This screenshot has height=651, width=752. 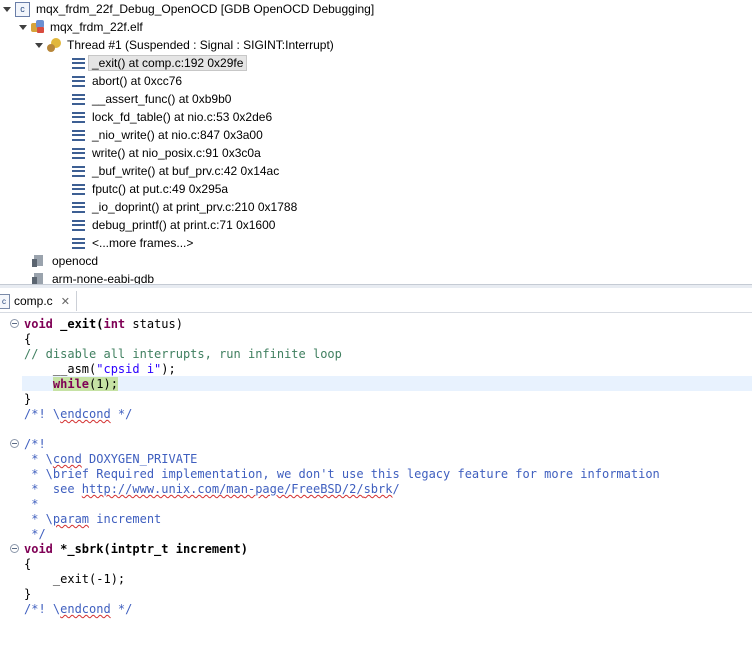 What do you see at coordinates (28, 339) in the screenshot?
I see `code-line-2: {` at bounding box center [28, 339].